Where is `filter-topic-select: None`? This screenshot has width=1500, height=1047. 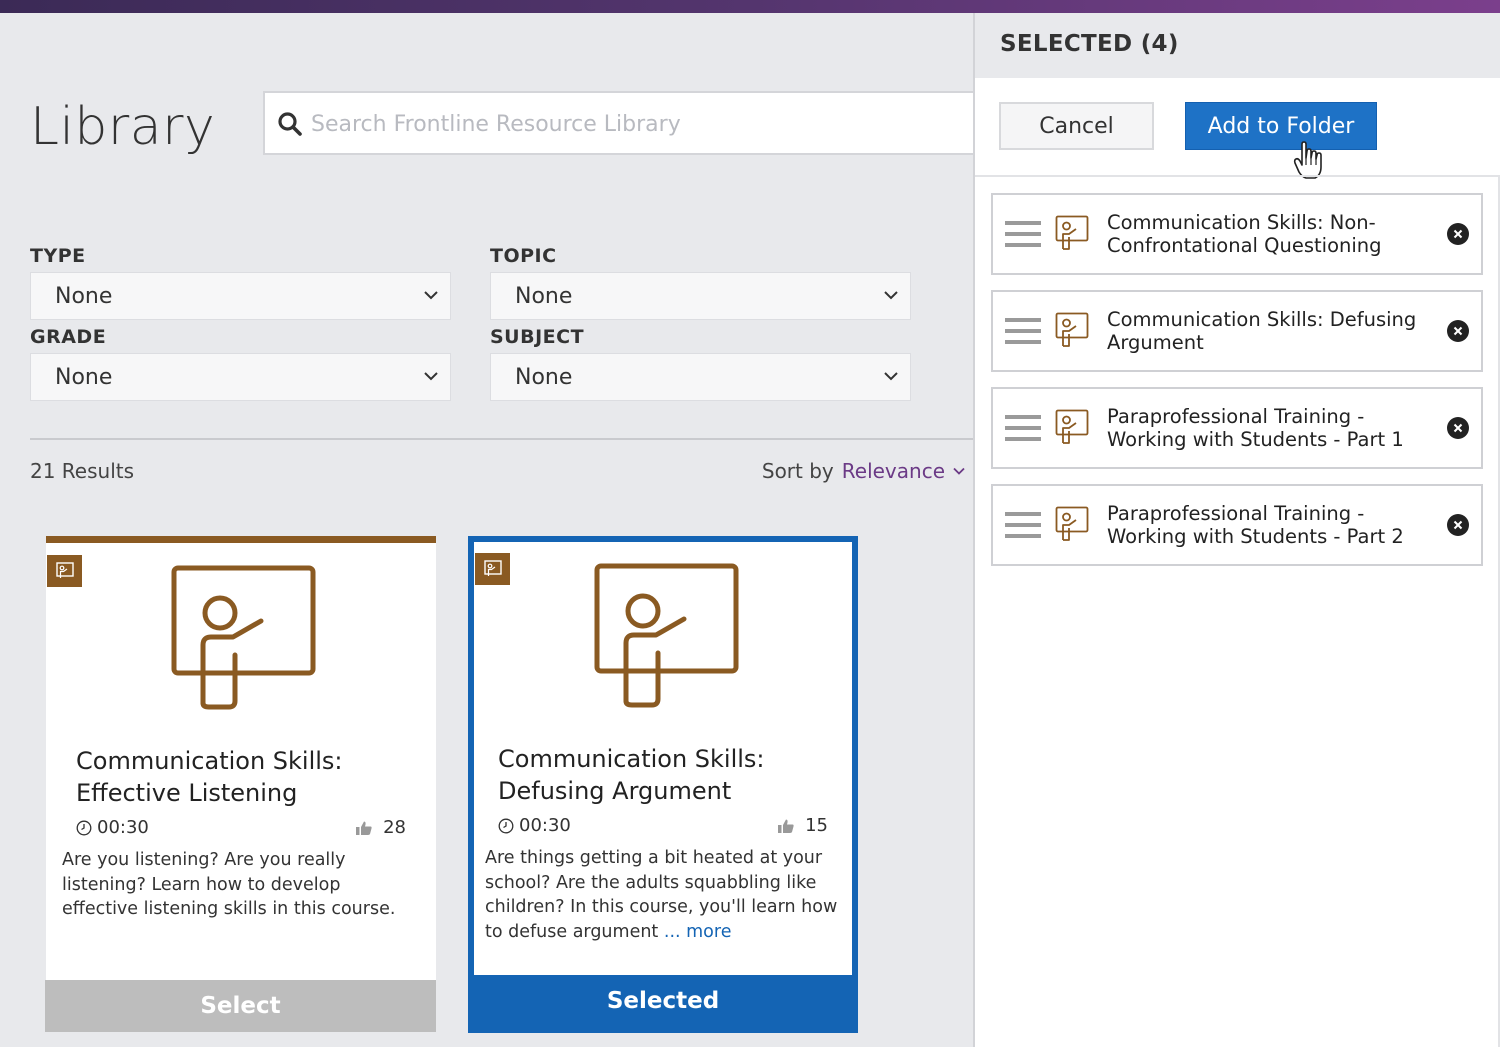
filter-topic-select: None is located at coordinates (700, 296).